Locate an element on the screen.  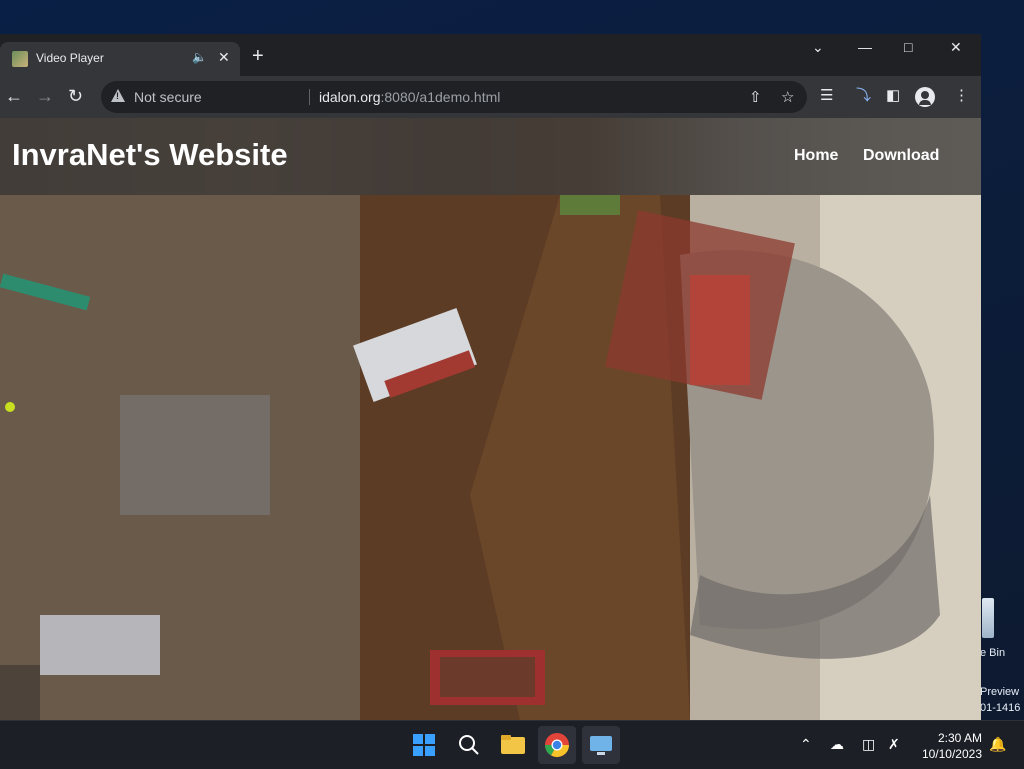
media-control-icon: ☰ is located at coordinates (826, 96).